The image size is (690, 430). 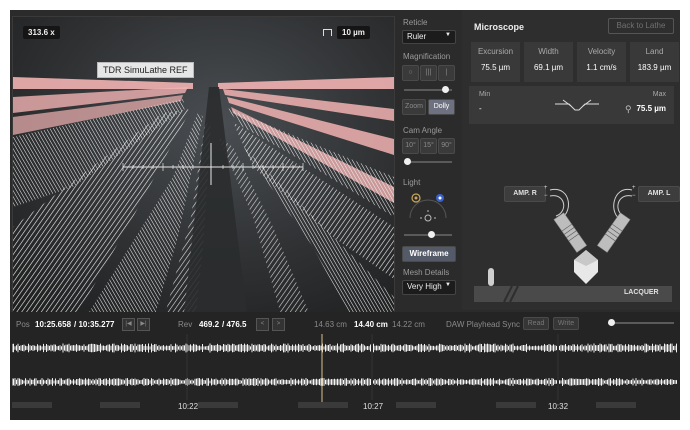 I want to click on skip-forward-icon: ▶|, so click(x=143, y=324).